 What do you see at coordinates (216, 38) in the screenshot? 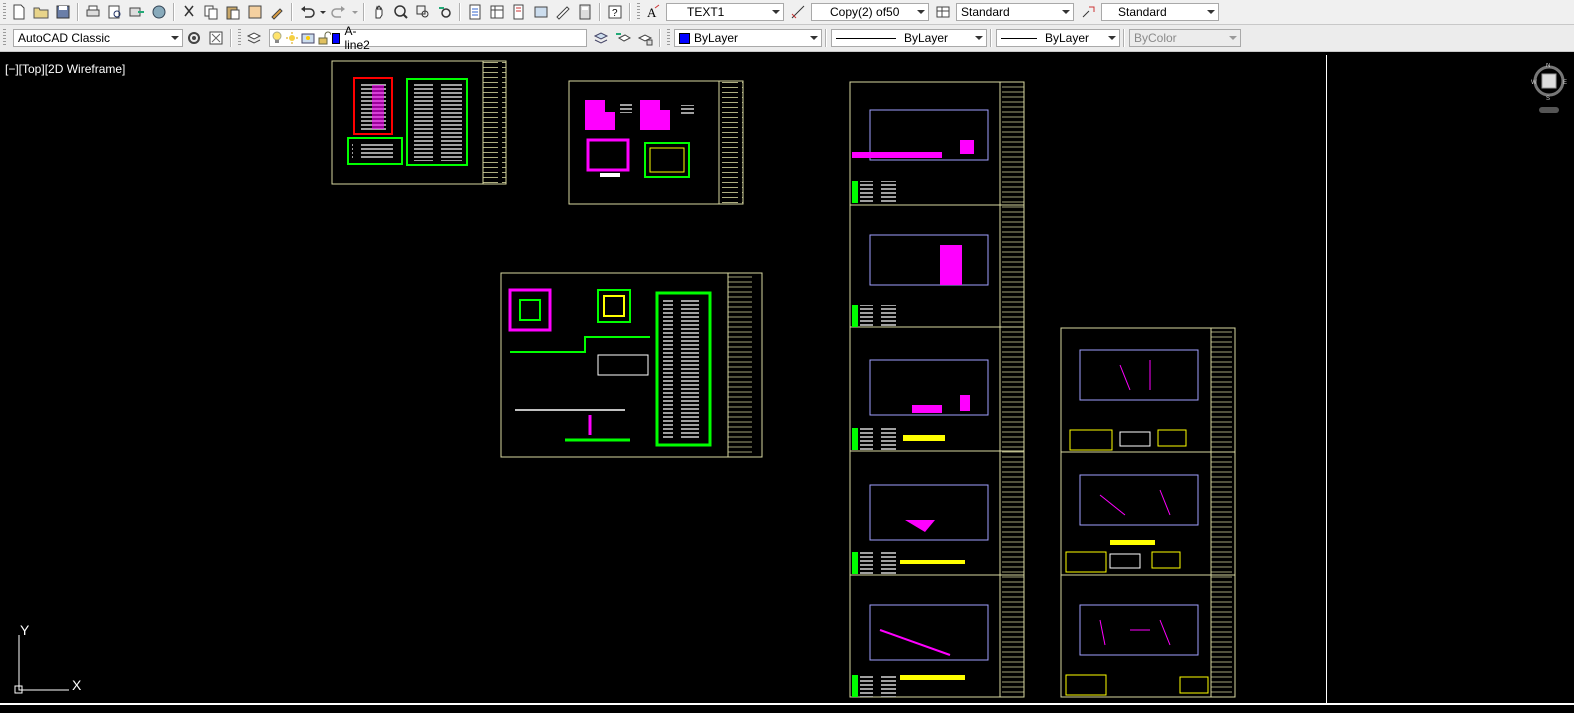
I see `clean-screen-icon` at bounding box center [216, 38].